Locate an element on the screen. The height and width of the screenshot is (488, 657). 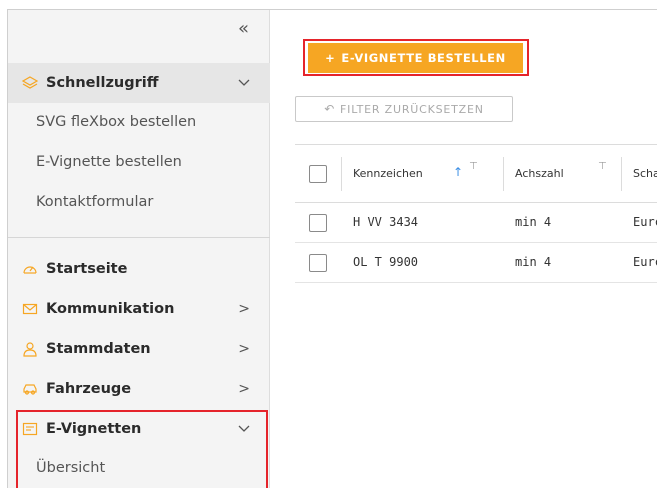
quick-access-header: Schnellzugriff is located at coordinates (139, 83).